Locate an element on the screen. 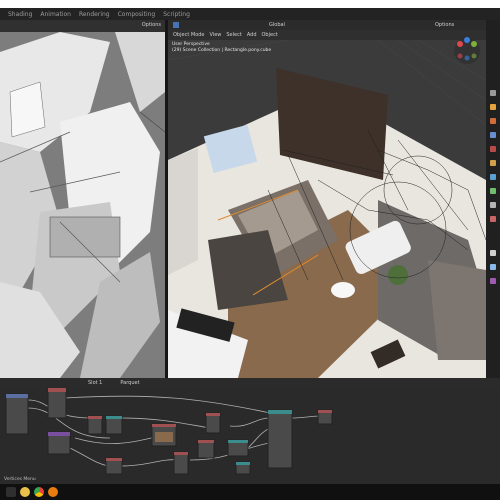  menu-object: Object is located at coordinates (270, 35).